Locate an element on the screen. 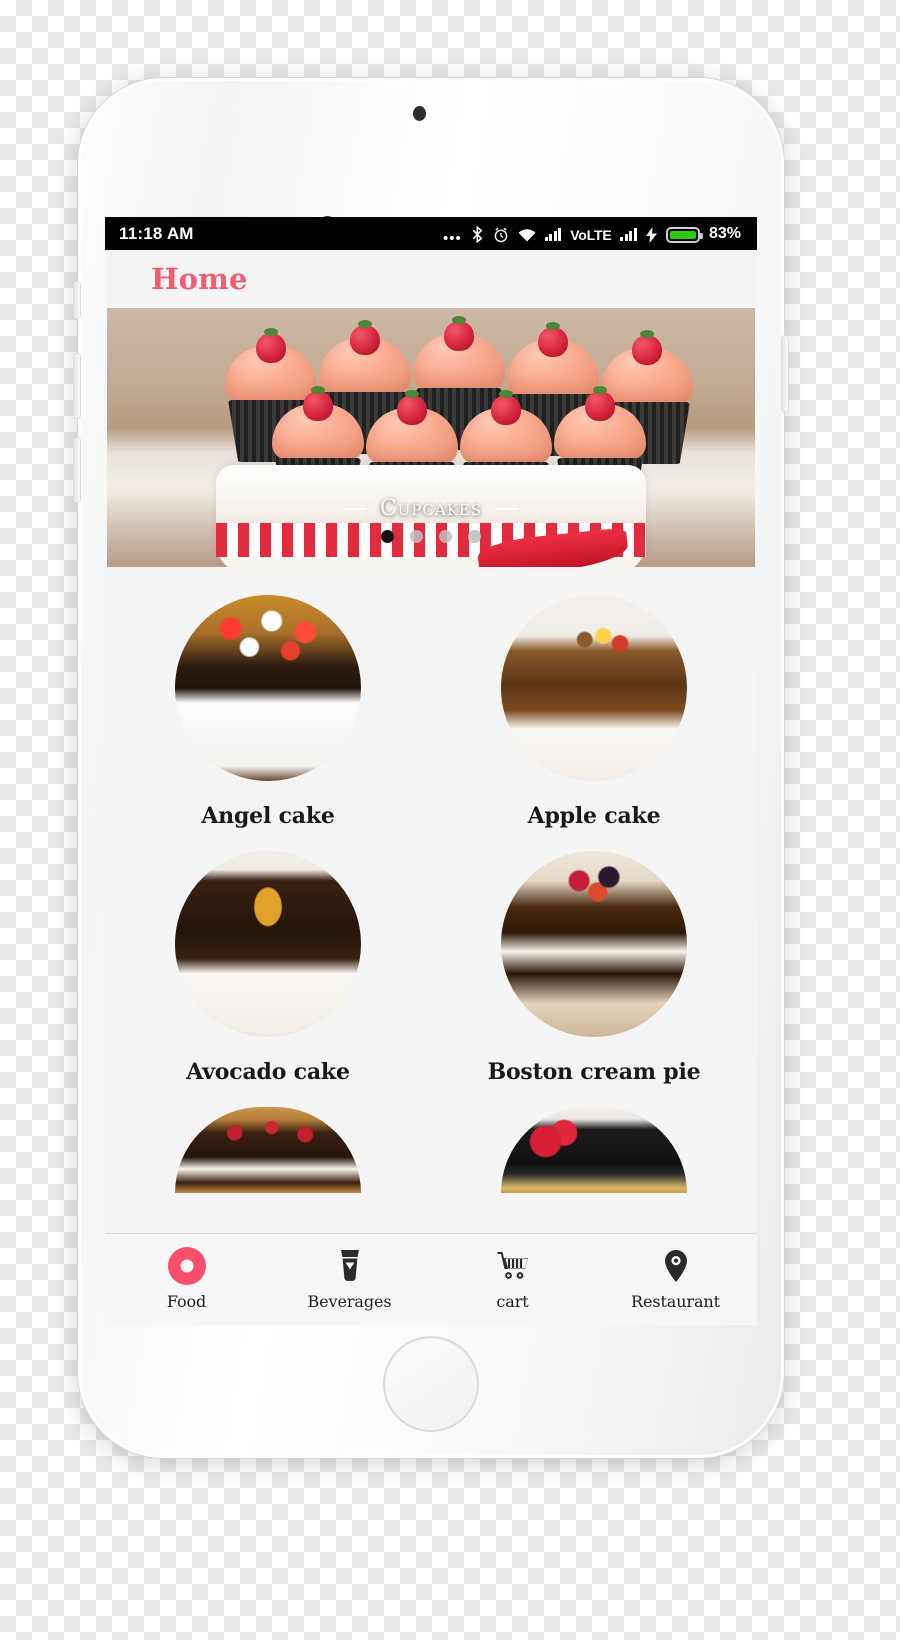  status-icon-tray: ••• VoLTE 83% is located at coordinates (591, 235).